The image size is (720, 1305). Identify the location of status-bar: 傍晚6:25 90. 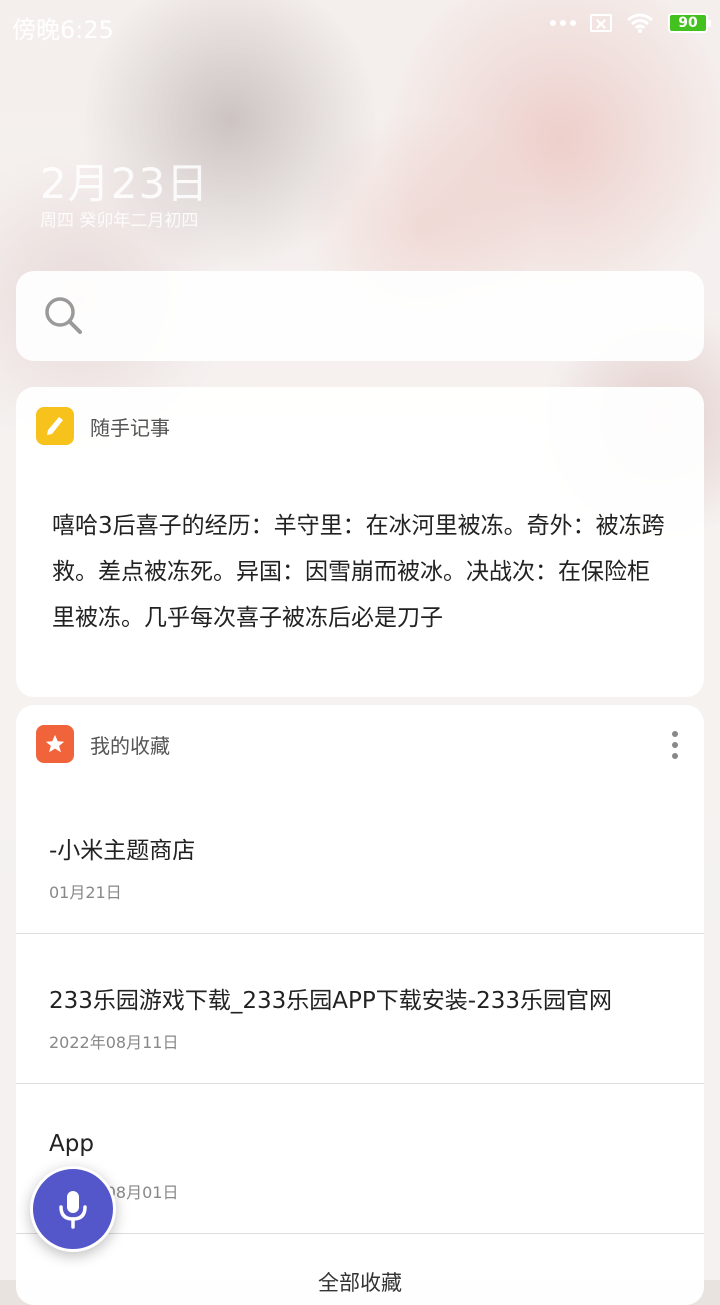
(360, 26).